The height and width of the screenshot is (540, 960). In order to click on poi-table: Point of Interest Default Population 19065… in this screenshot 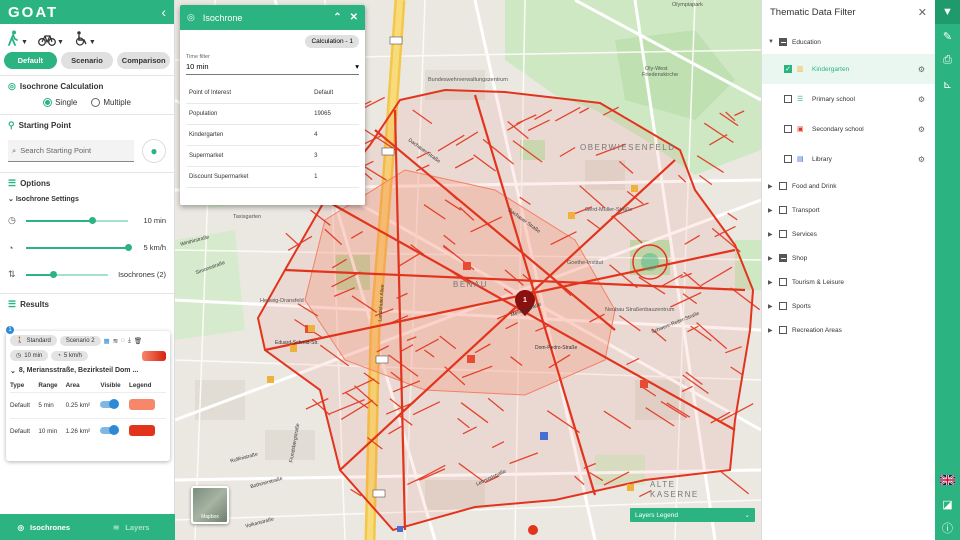, I will do `click(272, 135)`.